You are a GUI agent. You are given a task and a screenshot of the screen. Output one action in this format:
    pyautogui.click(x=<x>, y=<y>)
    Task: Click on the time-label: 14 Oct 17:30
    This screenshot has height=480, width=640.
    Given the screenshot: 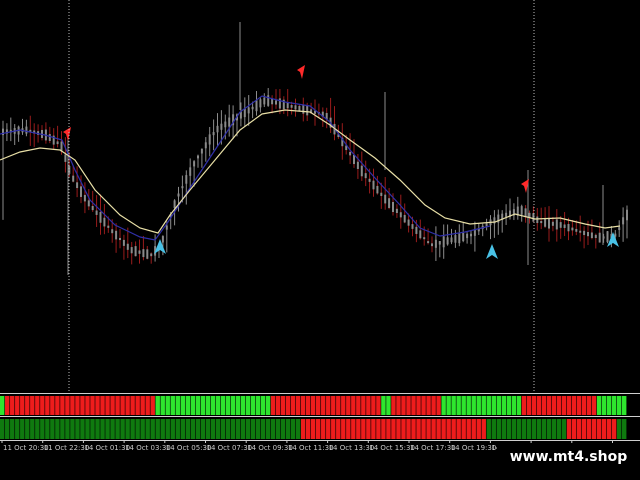 What is the action you would take?
    pyautogui.click(x=433, y=448)
    